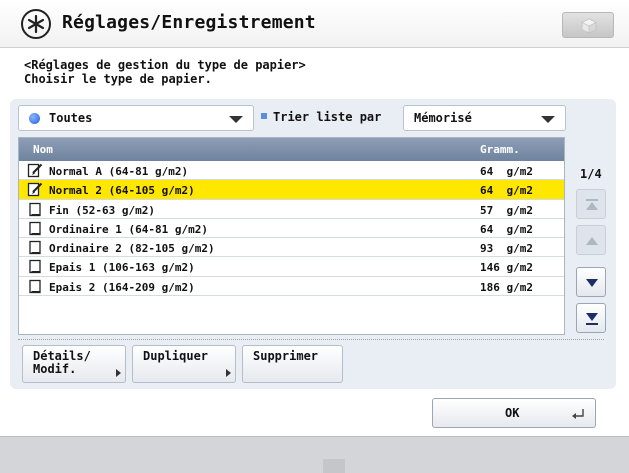 This screenshot has height=473, width=629. Describe the element at coordinates (102, 210) in the screenshot. I see `paper-type-name: Fin (52-63 g/m2)` at that location.